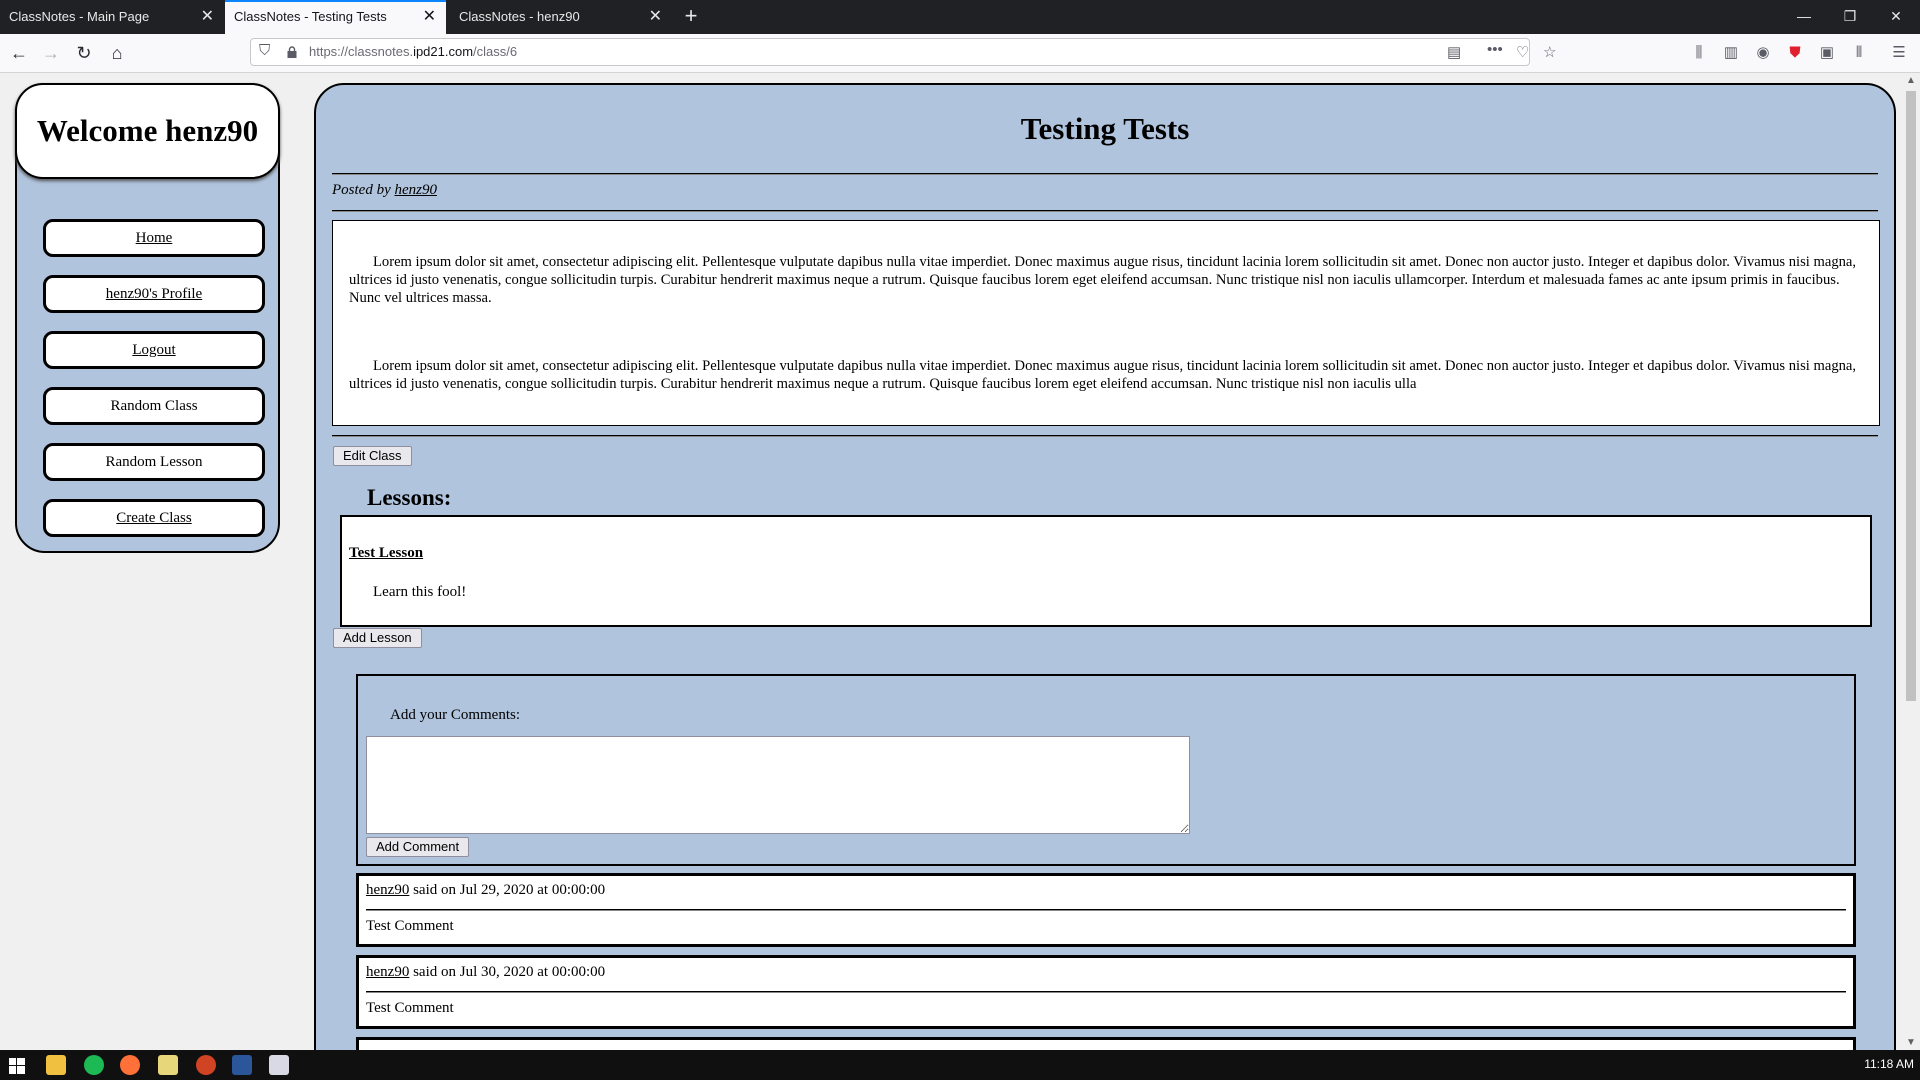 This screenshot has height=1080, width=1920. I want to click on page-scrollbar: ▲ ▼, so click(1911, 561).